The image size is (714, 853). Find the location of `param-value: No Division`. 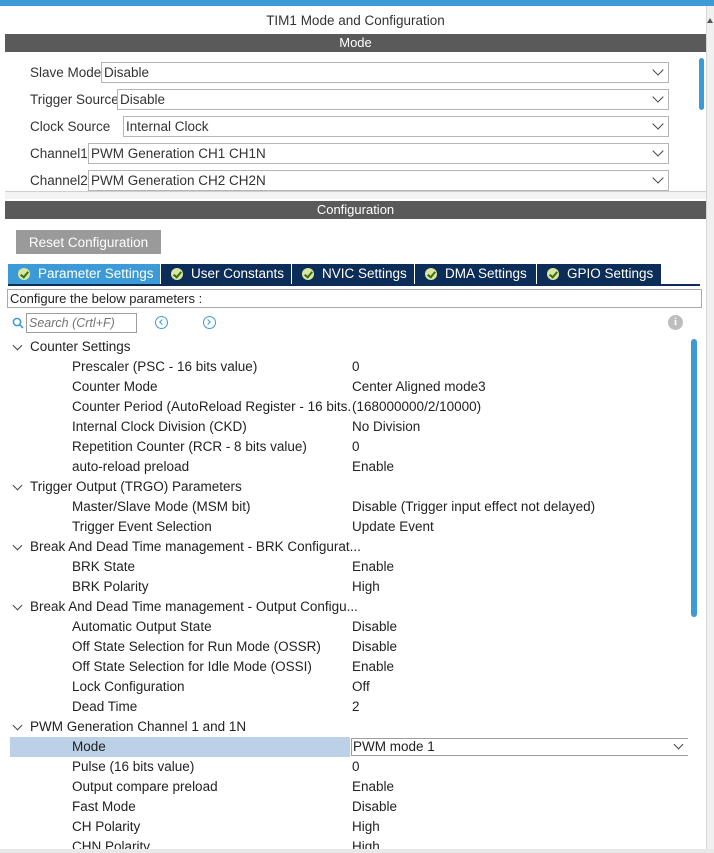

param-value: No Division is located at coordinates (386, 427).